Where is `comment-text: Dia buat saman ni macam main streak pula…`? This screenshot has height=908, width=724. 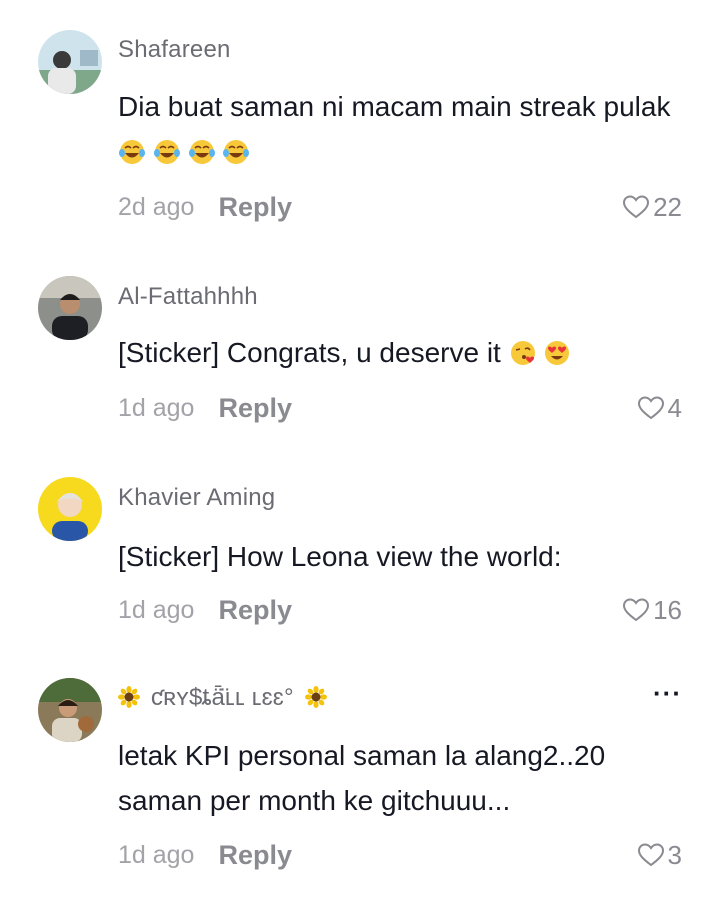
comment-text: Dia buat saman ni macam main streak pula… is located at coordinates (398, 129).